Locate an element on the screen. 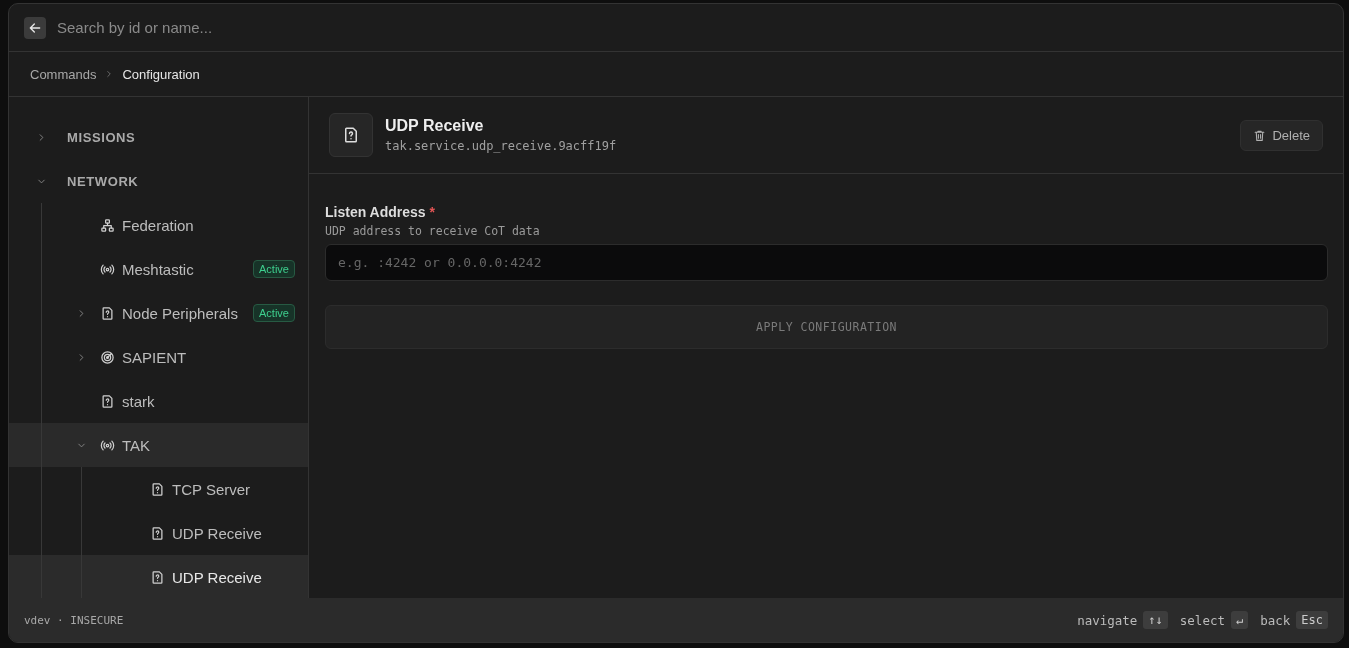 This screenshot has height=648, width=1349. item-label: MISSIONS is located at coordinates (101, 137).